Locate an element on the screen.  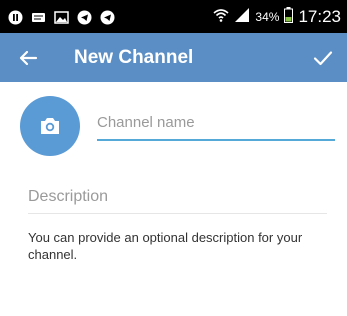
status-bar: 34% 17:23 is located at coordinates (173, 16).